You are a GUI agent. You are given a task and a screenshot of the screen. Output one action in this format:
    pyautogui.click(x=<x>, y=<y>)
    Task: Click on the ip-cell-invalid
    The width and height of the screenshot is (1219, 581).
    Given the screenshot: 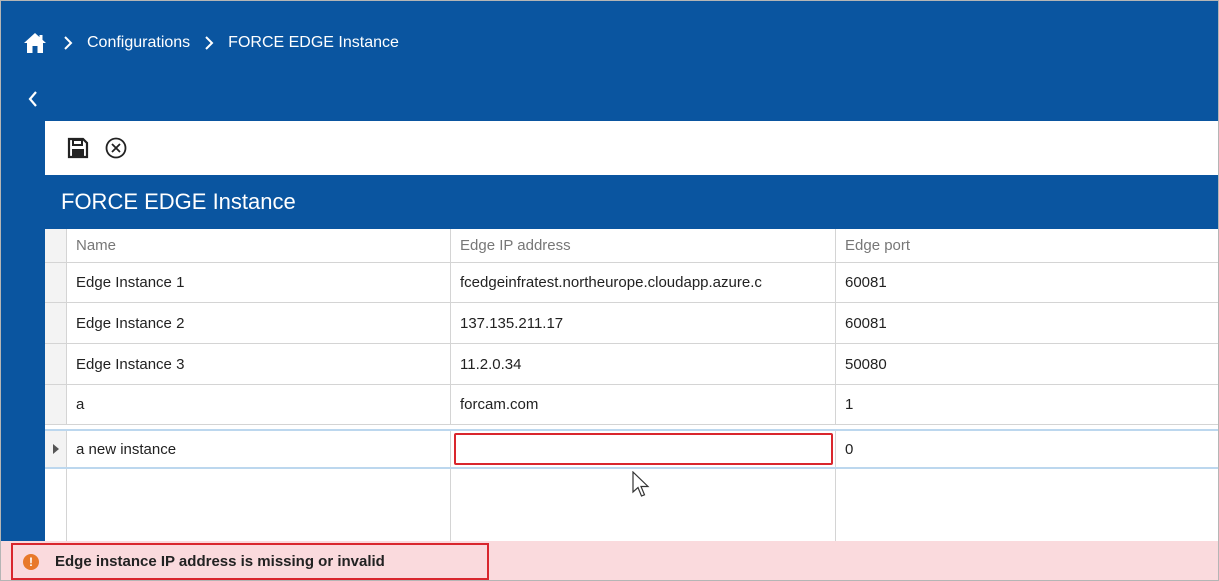 What is the action you would take?
    pyautogui.click(x=643, y=449)
    